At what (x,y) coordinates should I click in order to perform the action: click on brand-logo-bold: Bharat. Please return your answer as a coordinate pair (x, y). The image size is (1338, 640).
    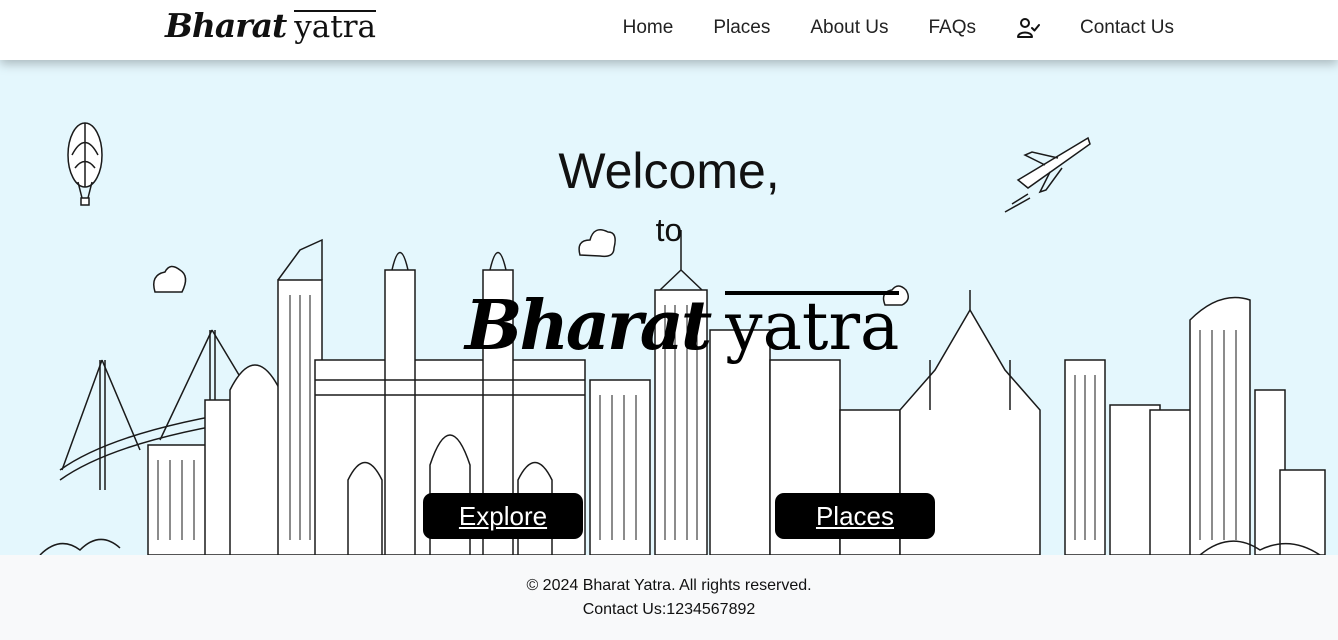
    Looking at the image, I should click on (226, 25).